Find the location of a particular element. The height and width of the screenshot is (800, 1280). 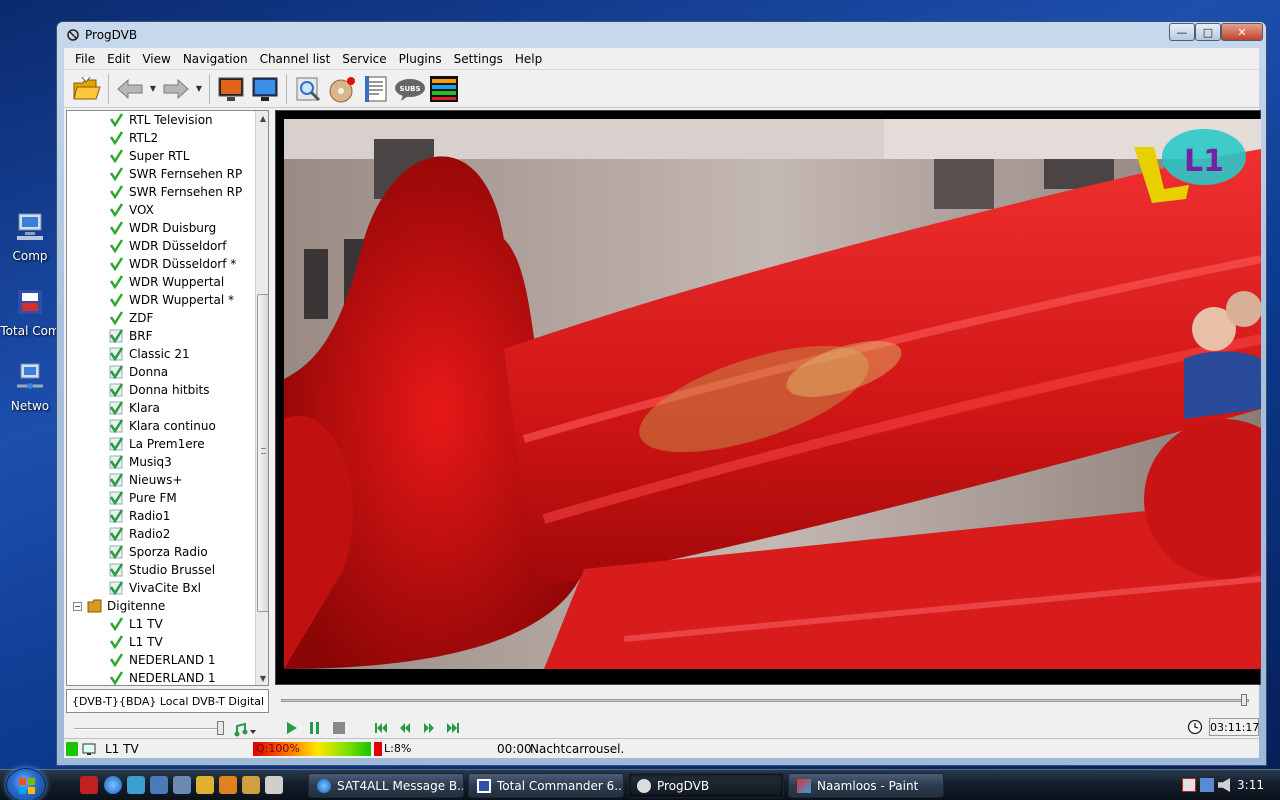

scroll-down-button: ▼ is located at coordinates (262, 678).